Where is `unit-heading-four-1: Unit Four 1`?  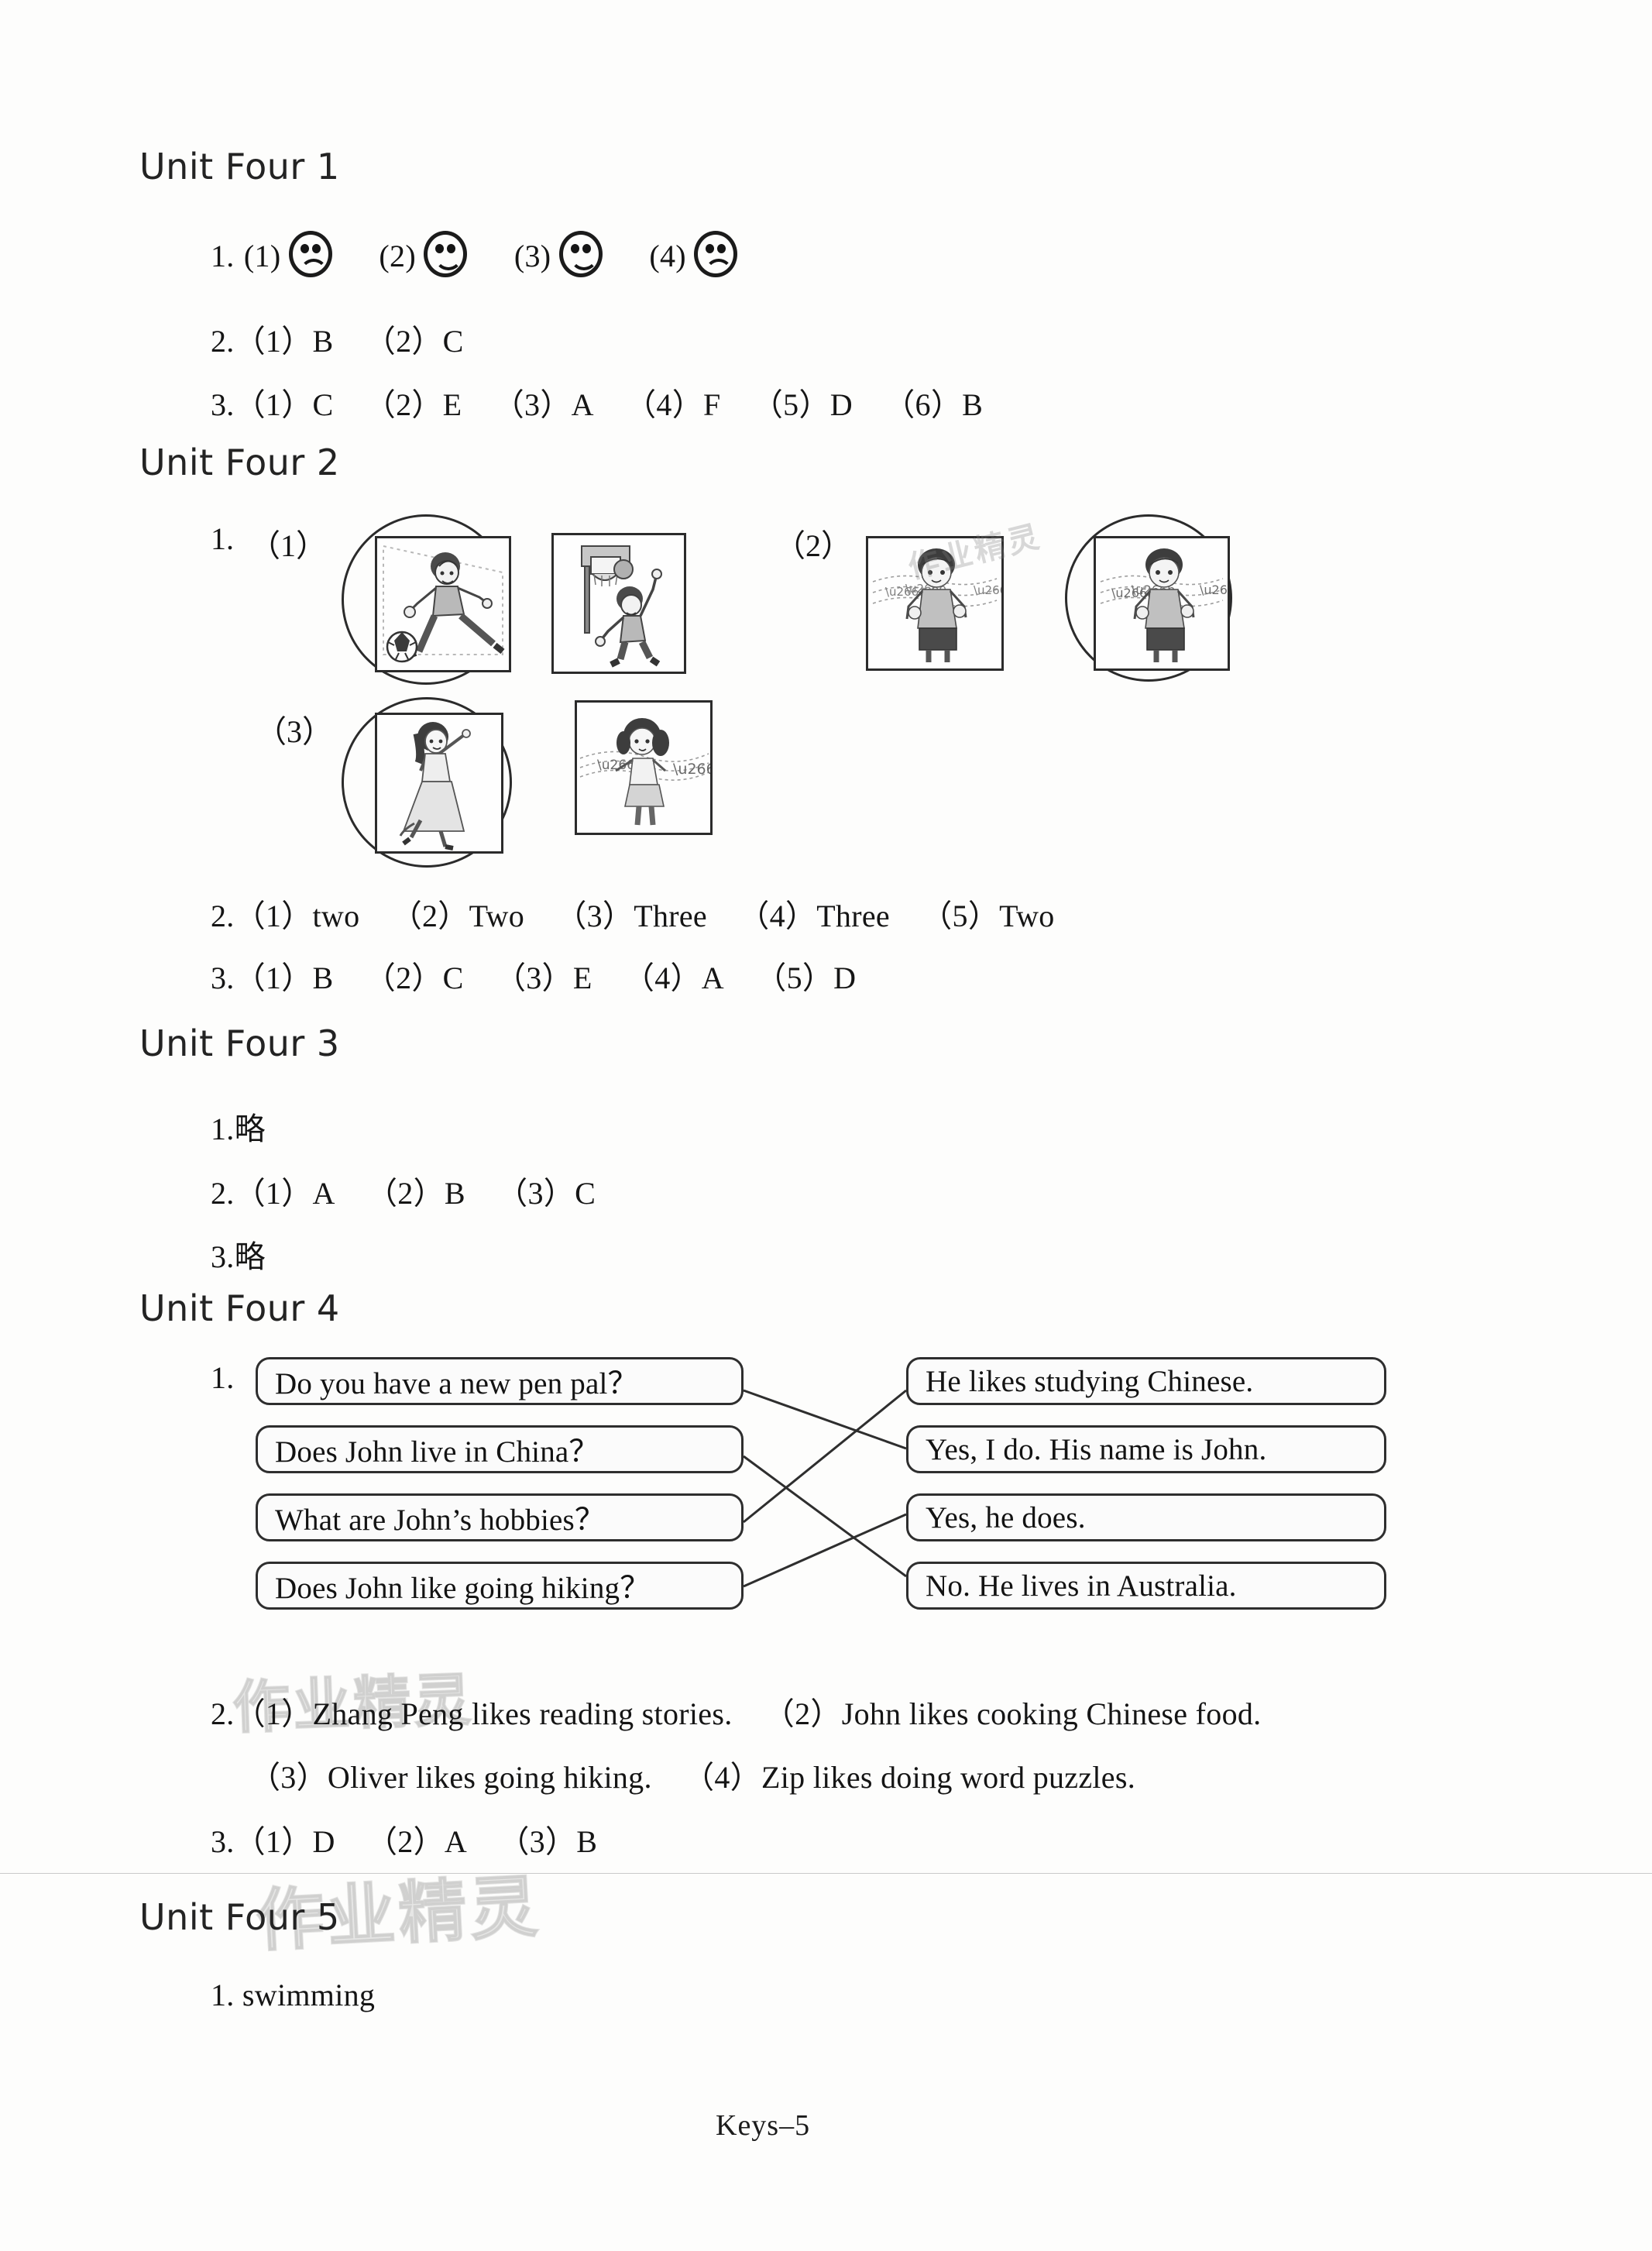 unit-heading-four-1: Unit Four 1 is located at coordinates (239, 166).